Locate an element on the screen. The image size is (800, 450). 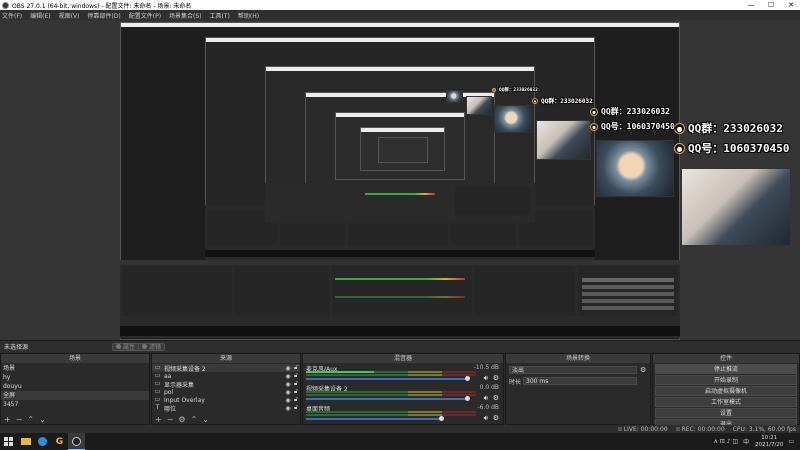
menu-tools: 工具(T) is located at coordinates (220, 15).